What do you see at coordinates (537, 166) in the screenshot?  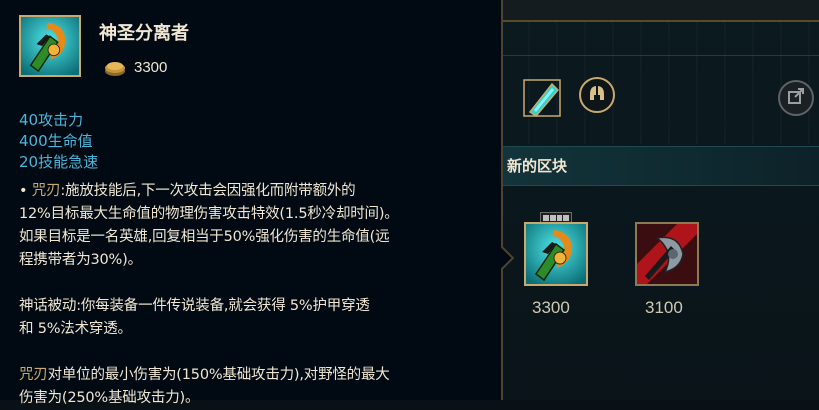 I see `section-title: 新的区块` at bounding box center [537, 166].